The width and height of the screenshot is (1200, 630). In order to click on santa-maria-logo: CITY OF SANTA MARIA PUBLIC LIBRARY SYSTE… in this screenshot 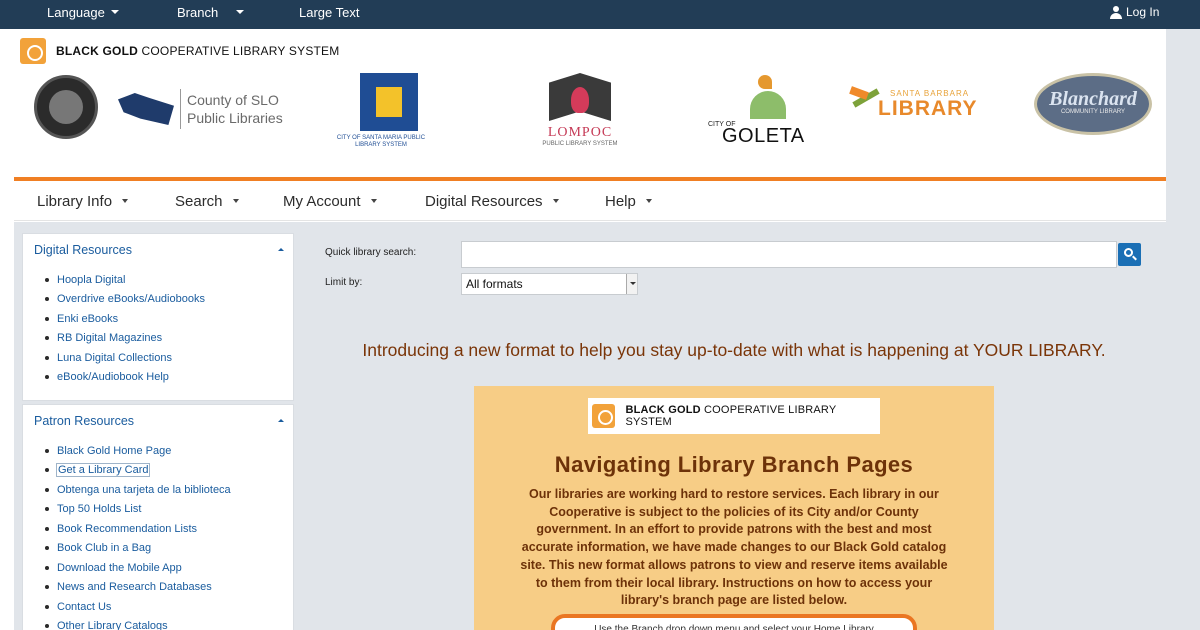, I will do `click(381, 111)`.